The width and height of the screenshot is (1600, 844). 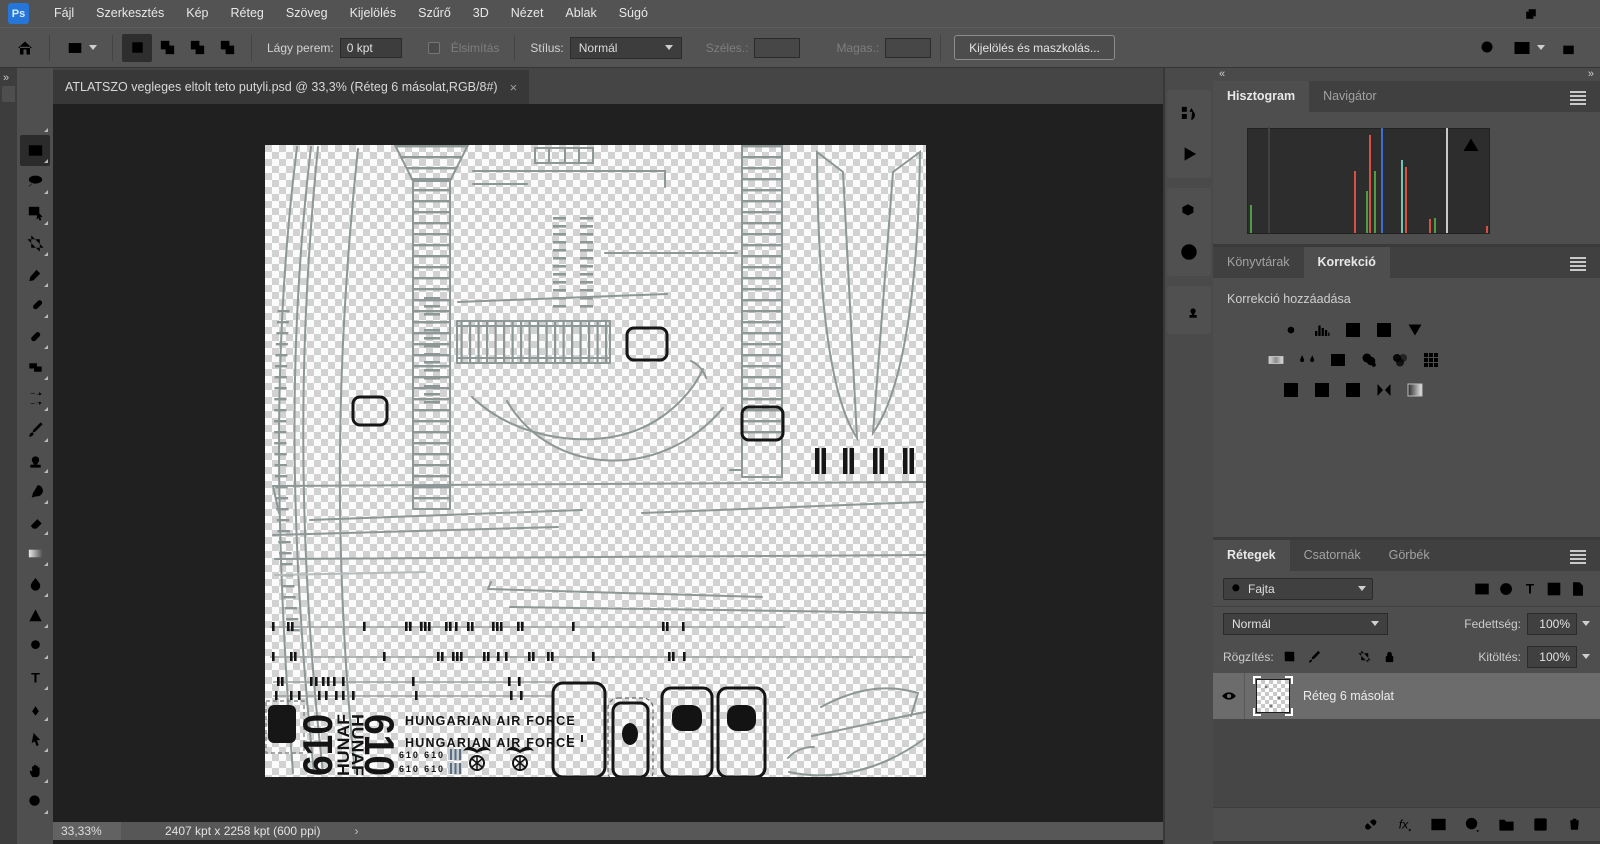 What do you see at coordinates (87, 831) in the screenshot?
I see `zoom-level-field: 33,33%` at bounding box center [87, 831].